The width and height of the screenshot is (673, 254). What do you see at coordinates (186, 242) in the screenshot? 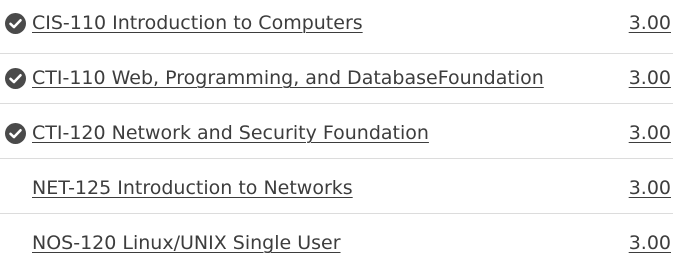
I see `course-link: NOS-120 Linux/UNIX Single User` at bounding box center [186, 242].